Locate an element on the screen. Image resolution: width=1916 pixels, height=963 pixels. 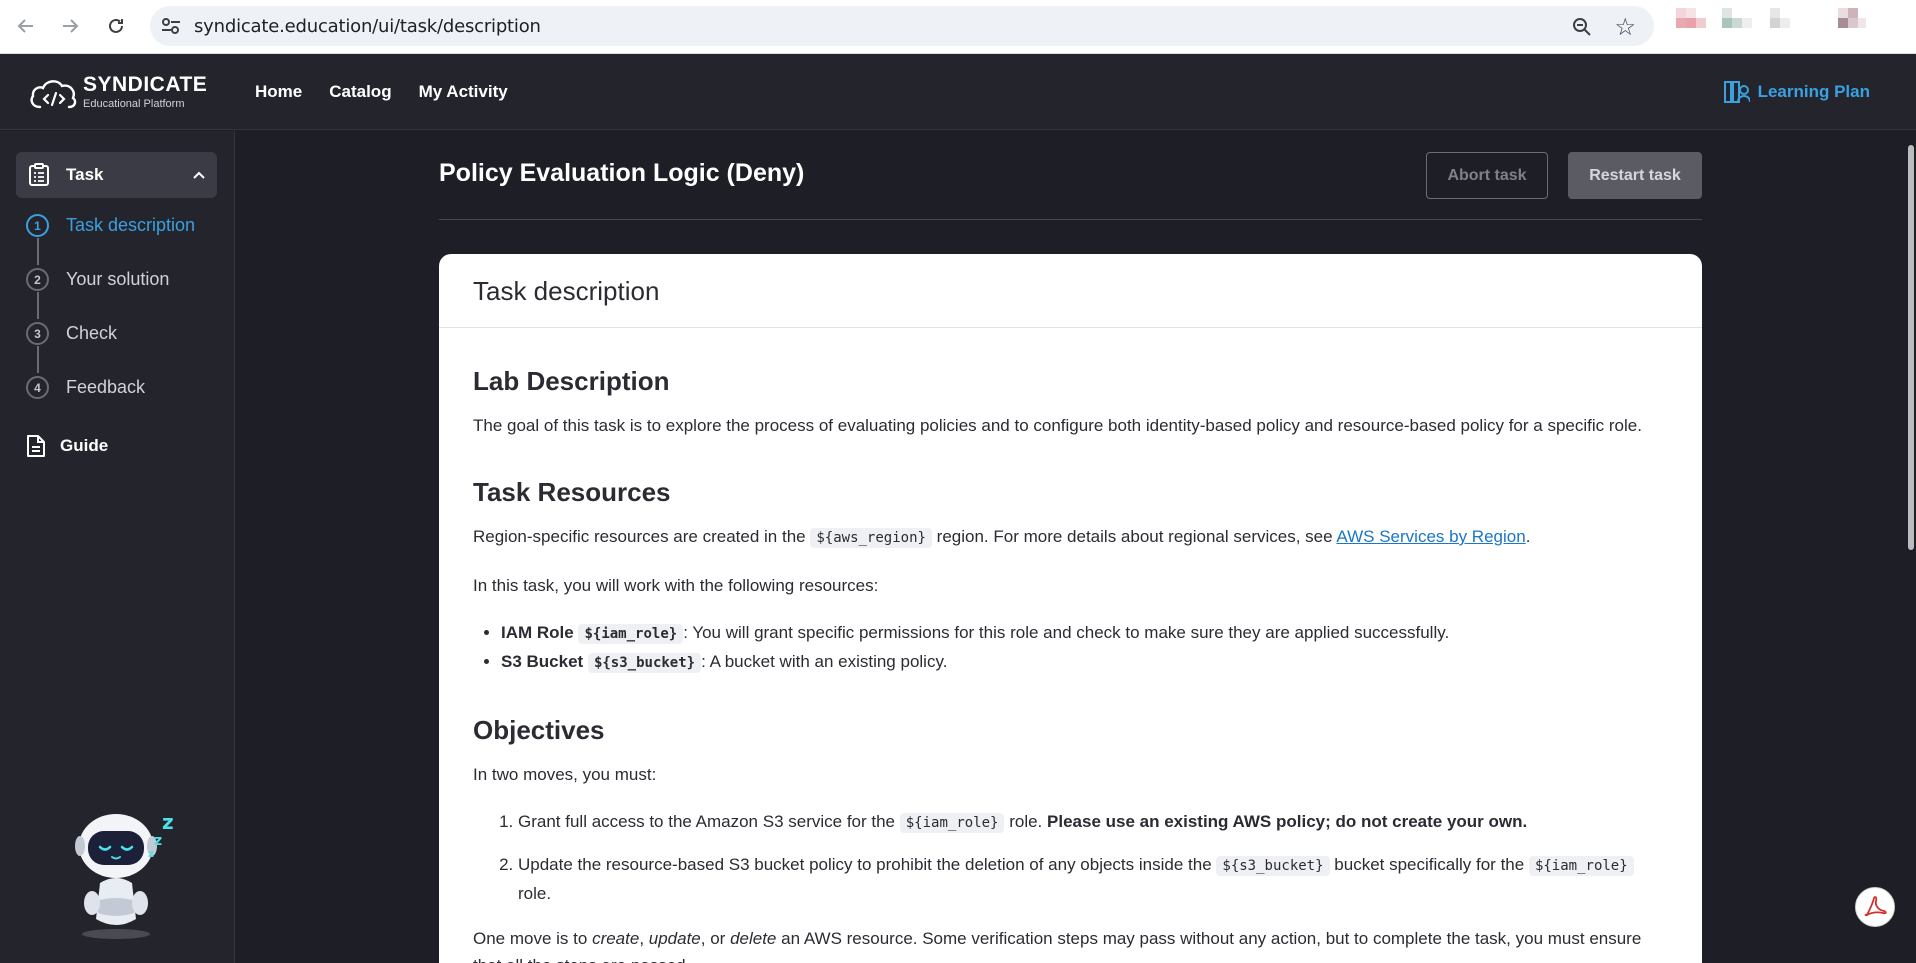
scrollbar-thumb is located at coordinates (1911, 347).